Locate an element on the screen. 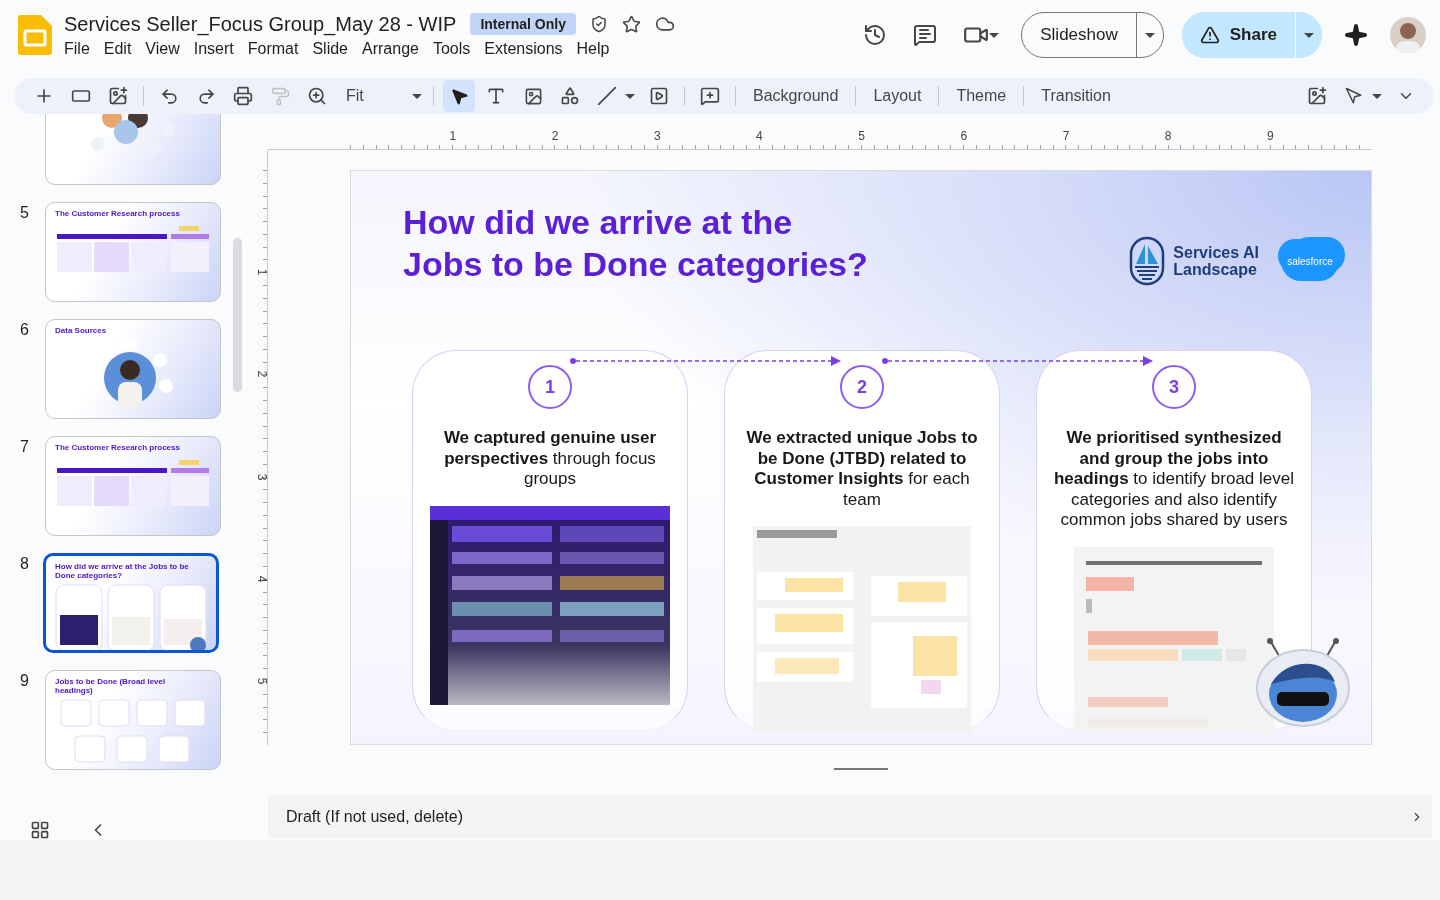 This screenshot has width=1440, height=900. shield-icon is located at coordinates (598, 24).